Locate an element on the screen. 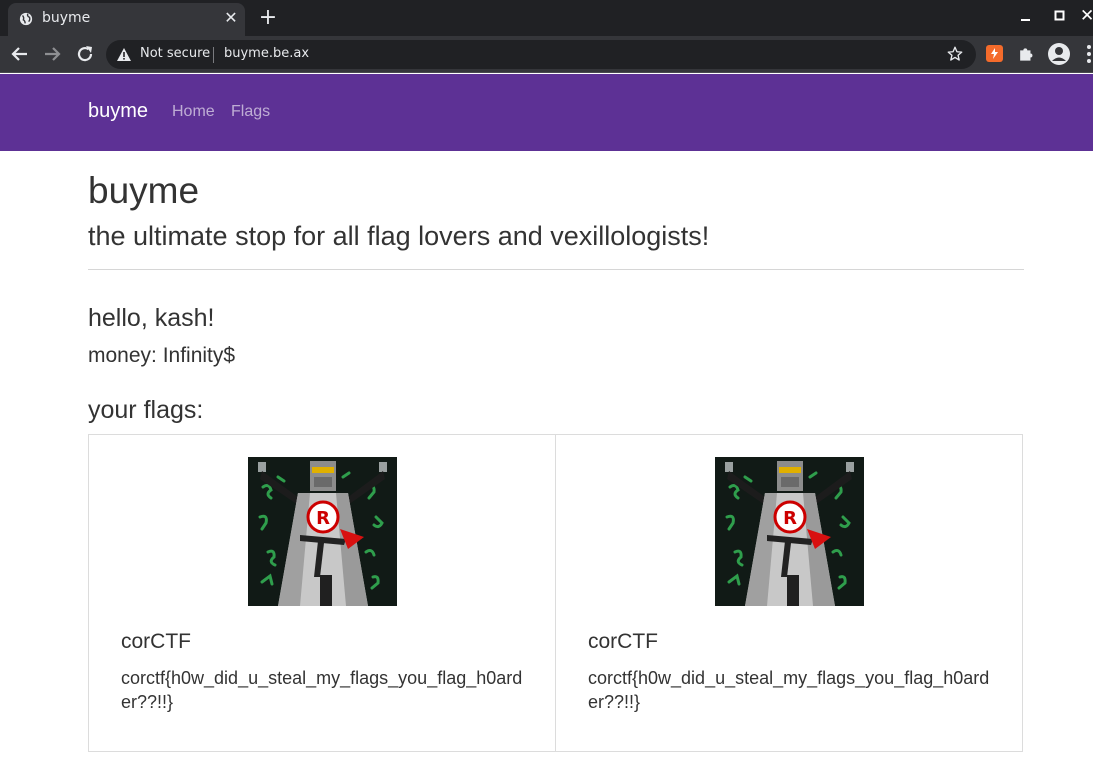 Image resolution: width=1093 pixels, height=767 pixels. extension-icon is located at coordinates (994, 53).